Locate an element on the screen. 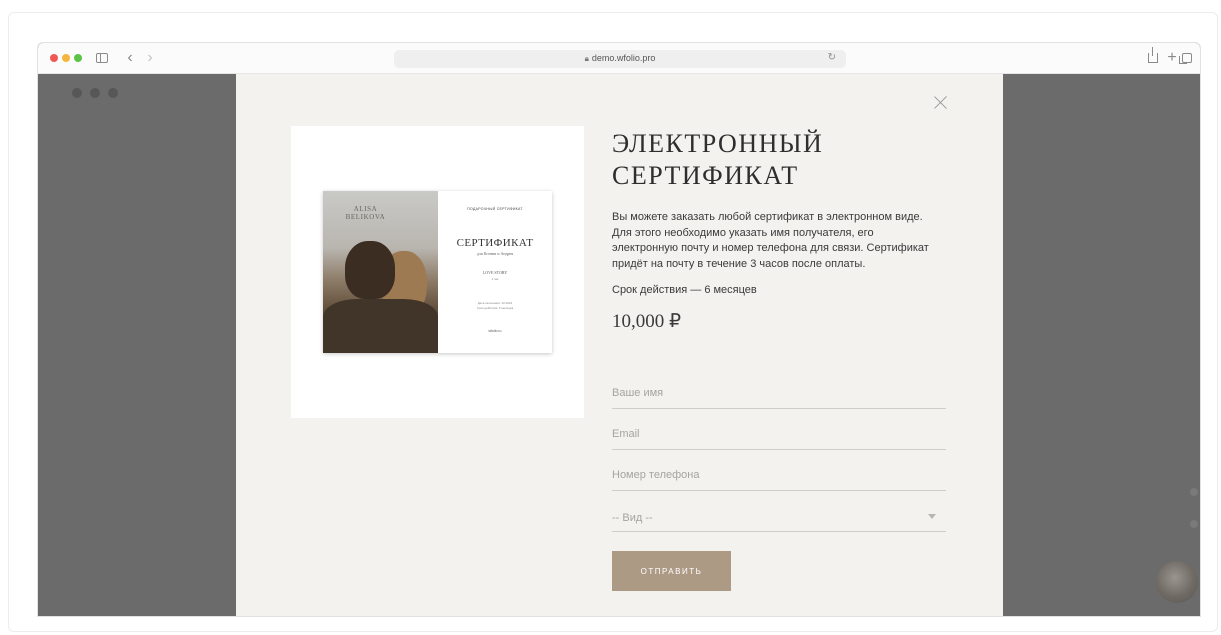 The width and height of the screenshot is (1221, 635). certificate-card-story: LOVE STORY is located at coordinates (495, 272).